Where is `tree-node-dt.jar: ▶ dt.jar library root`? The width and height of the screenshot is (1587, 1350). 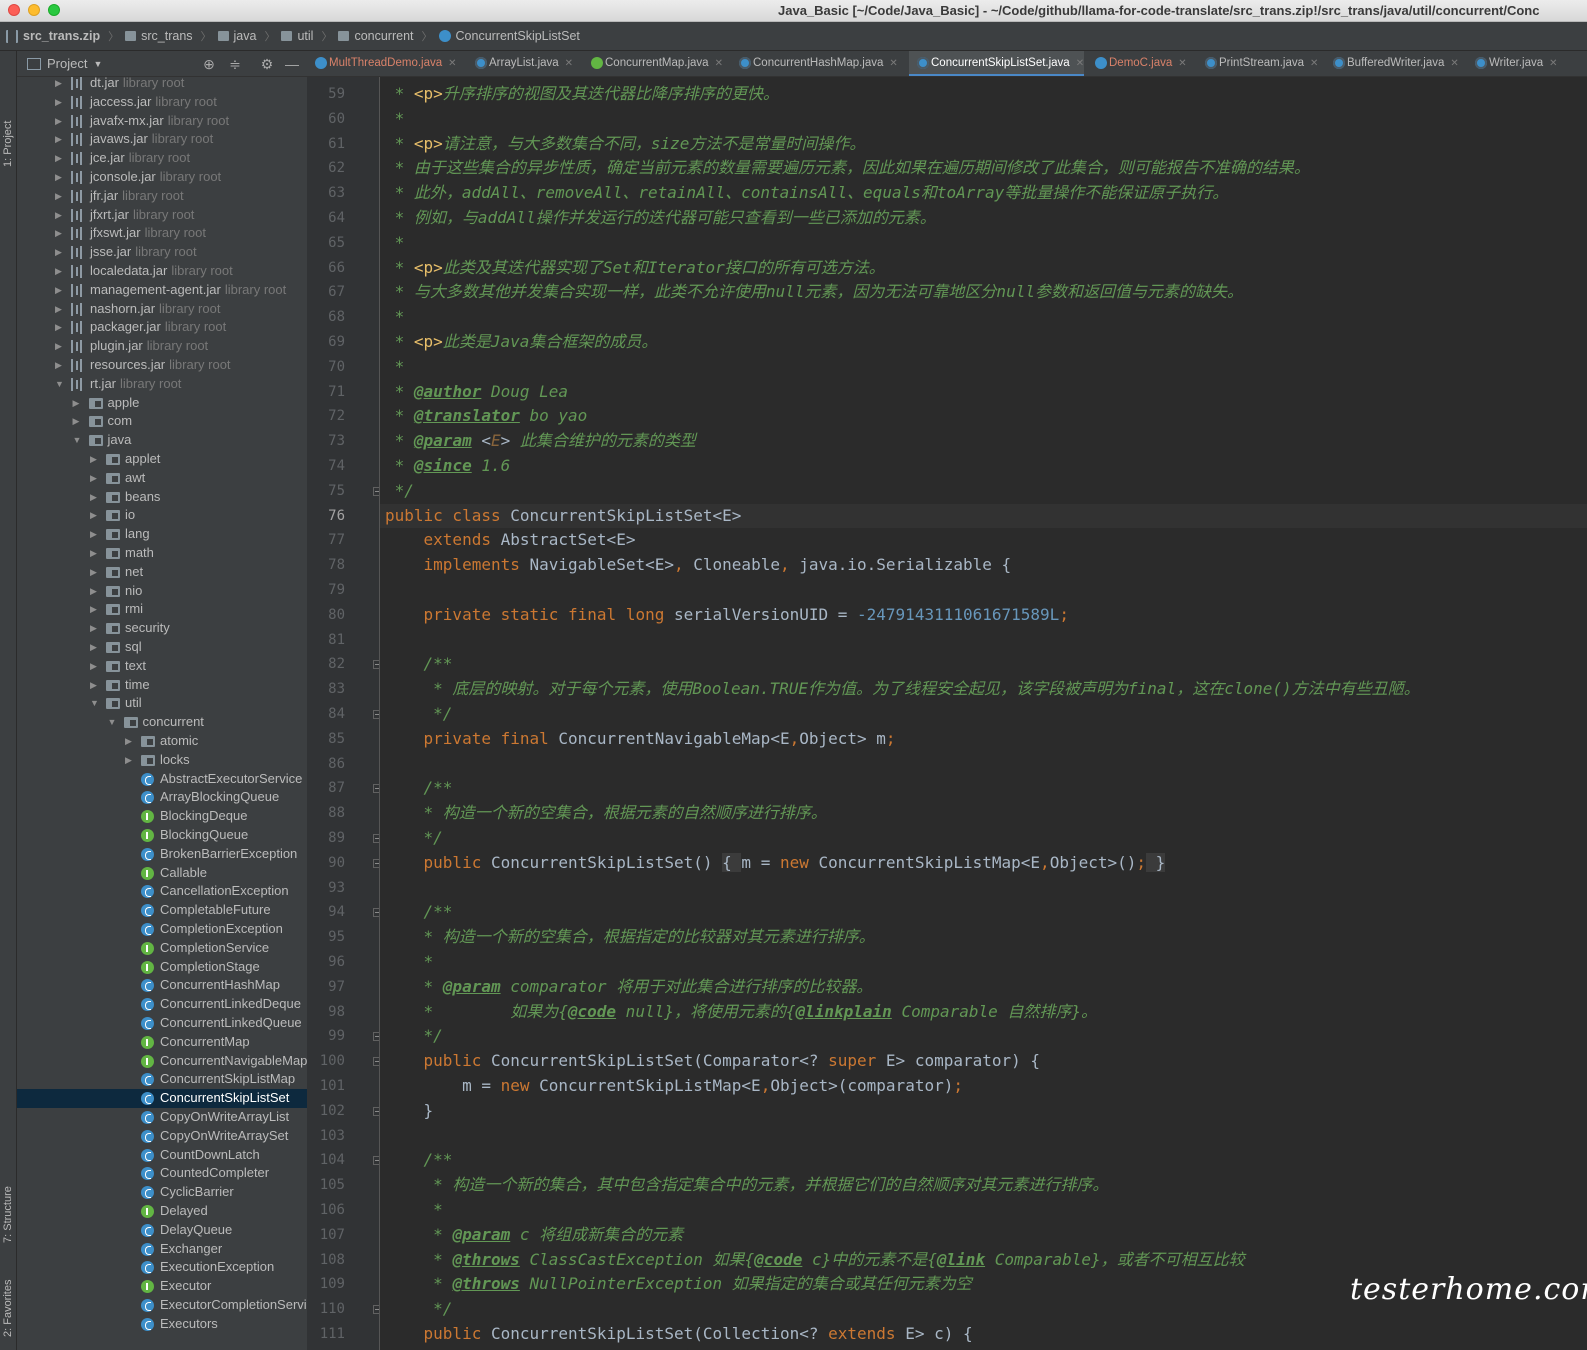
tree-node-dt.jar: ▶ dt.jar library root is located at coordinates (162, 85).